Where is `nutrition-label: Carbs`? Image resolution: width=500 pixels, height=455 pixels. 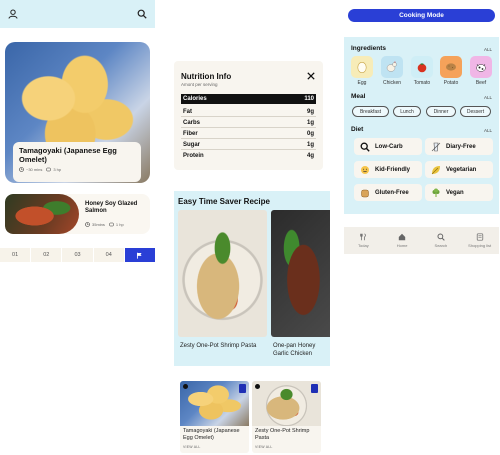
nutrition-label: Carbs is located at coordinates (192, 122).